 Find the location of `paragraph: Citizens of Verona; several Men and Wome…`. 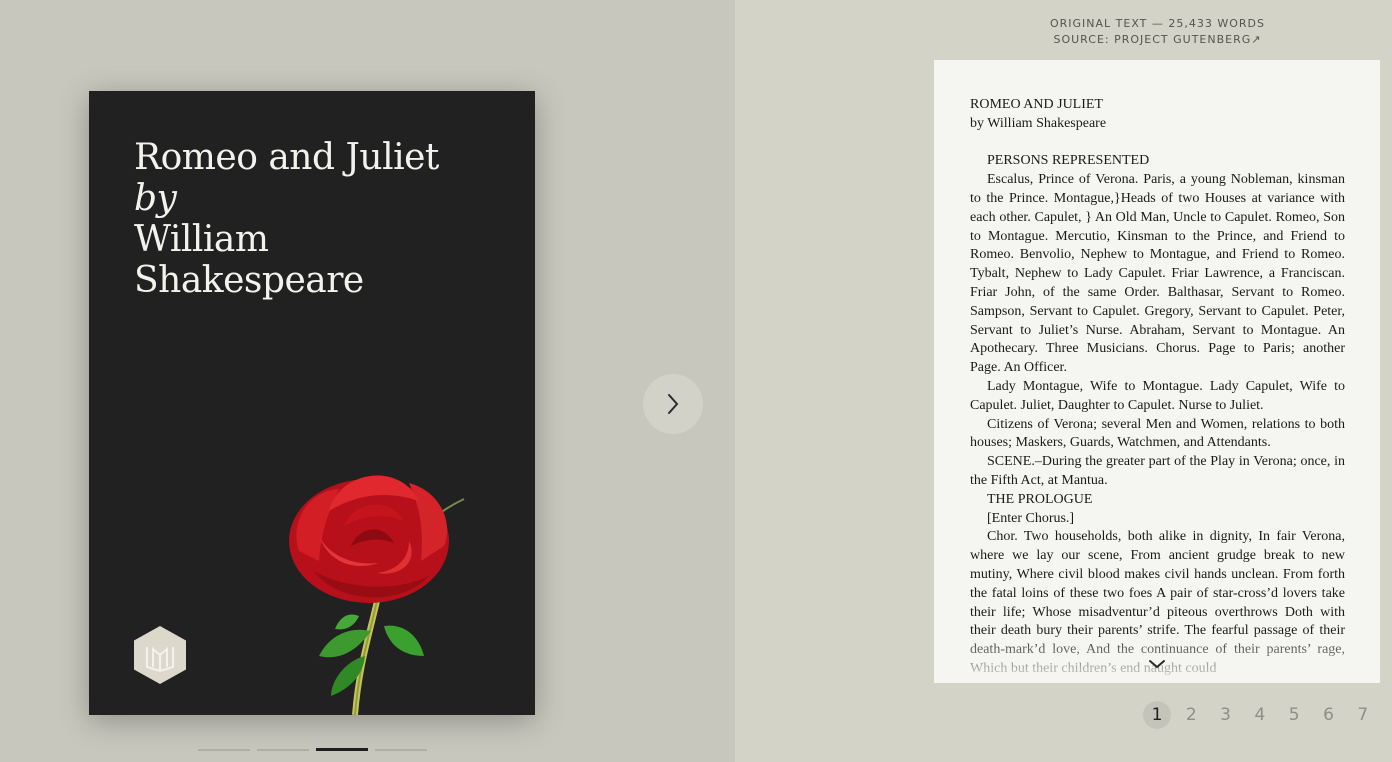

paragraph: Citizens of Verona; several Men and Wome… is located at coordinates (1157, 433).